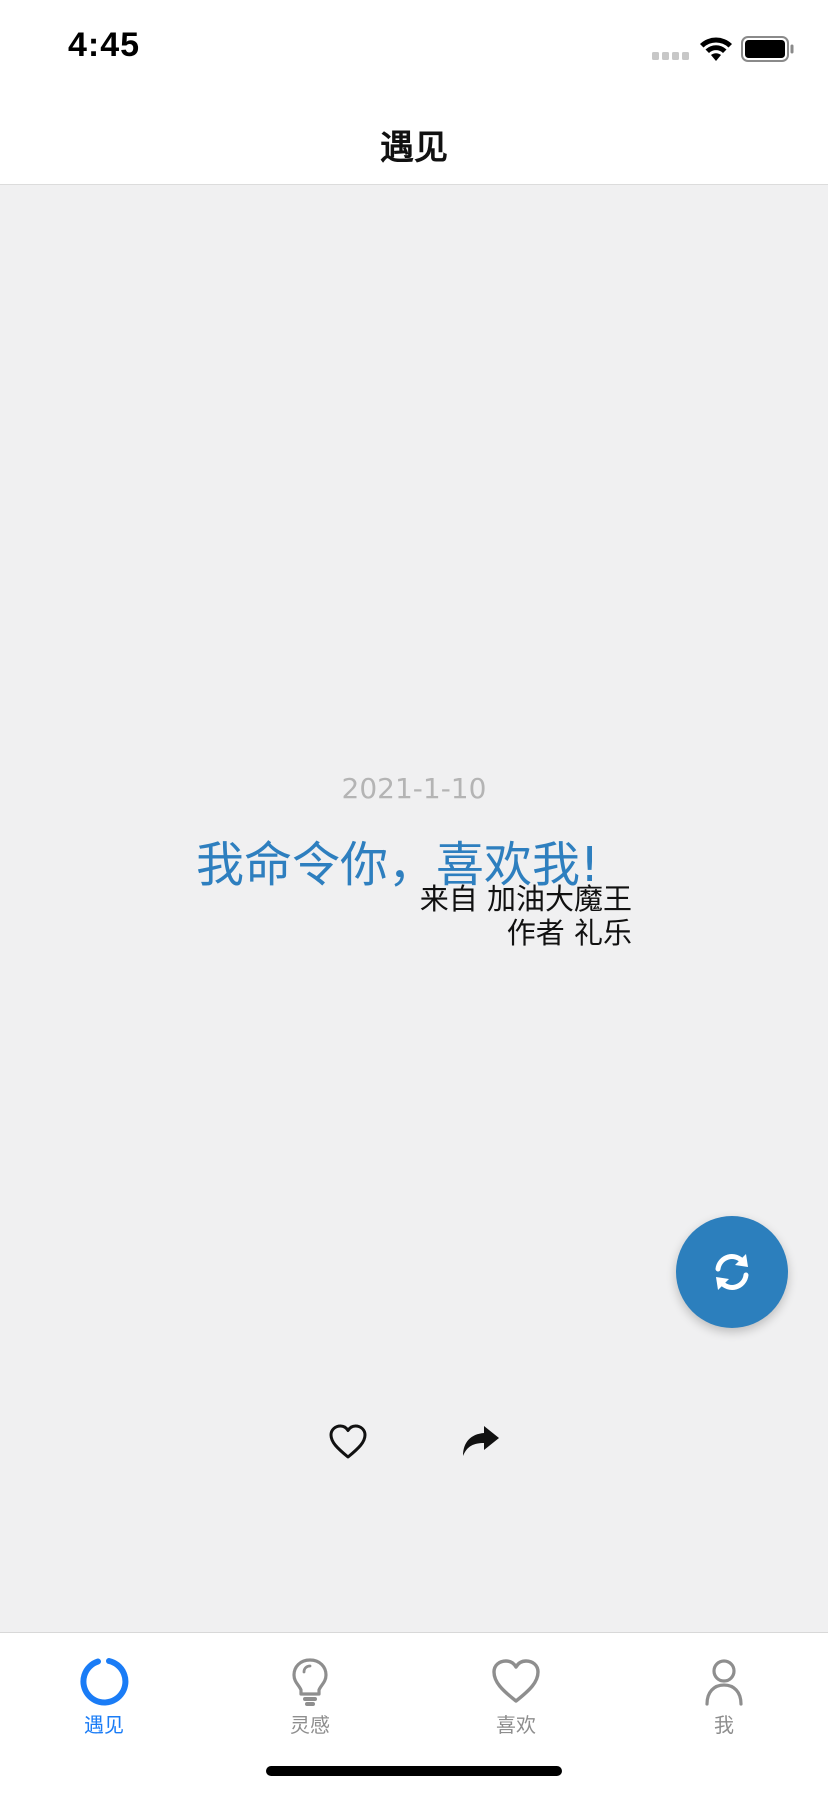 The width and height of the screenshot is (828, 1793). What do you see at coordinates (104, 1725) in the screenshot?
I see `tab-label: 遇见` at bounding box center [104, 1725].